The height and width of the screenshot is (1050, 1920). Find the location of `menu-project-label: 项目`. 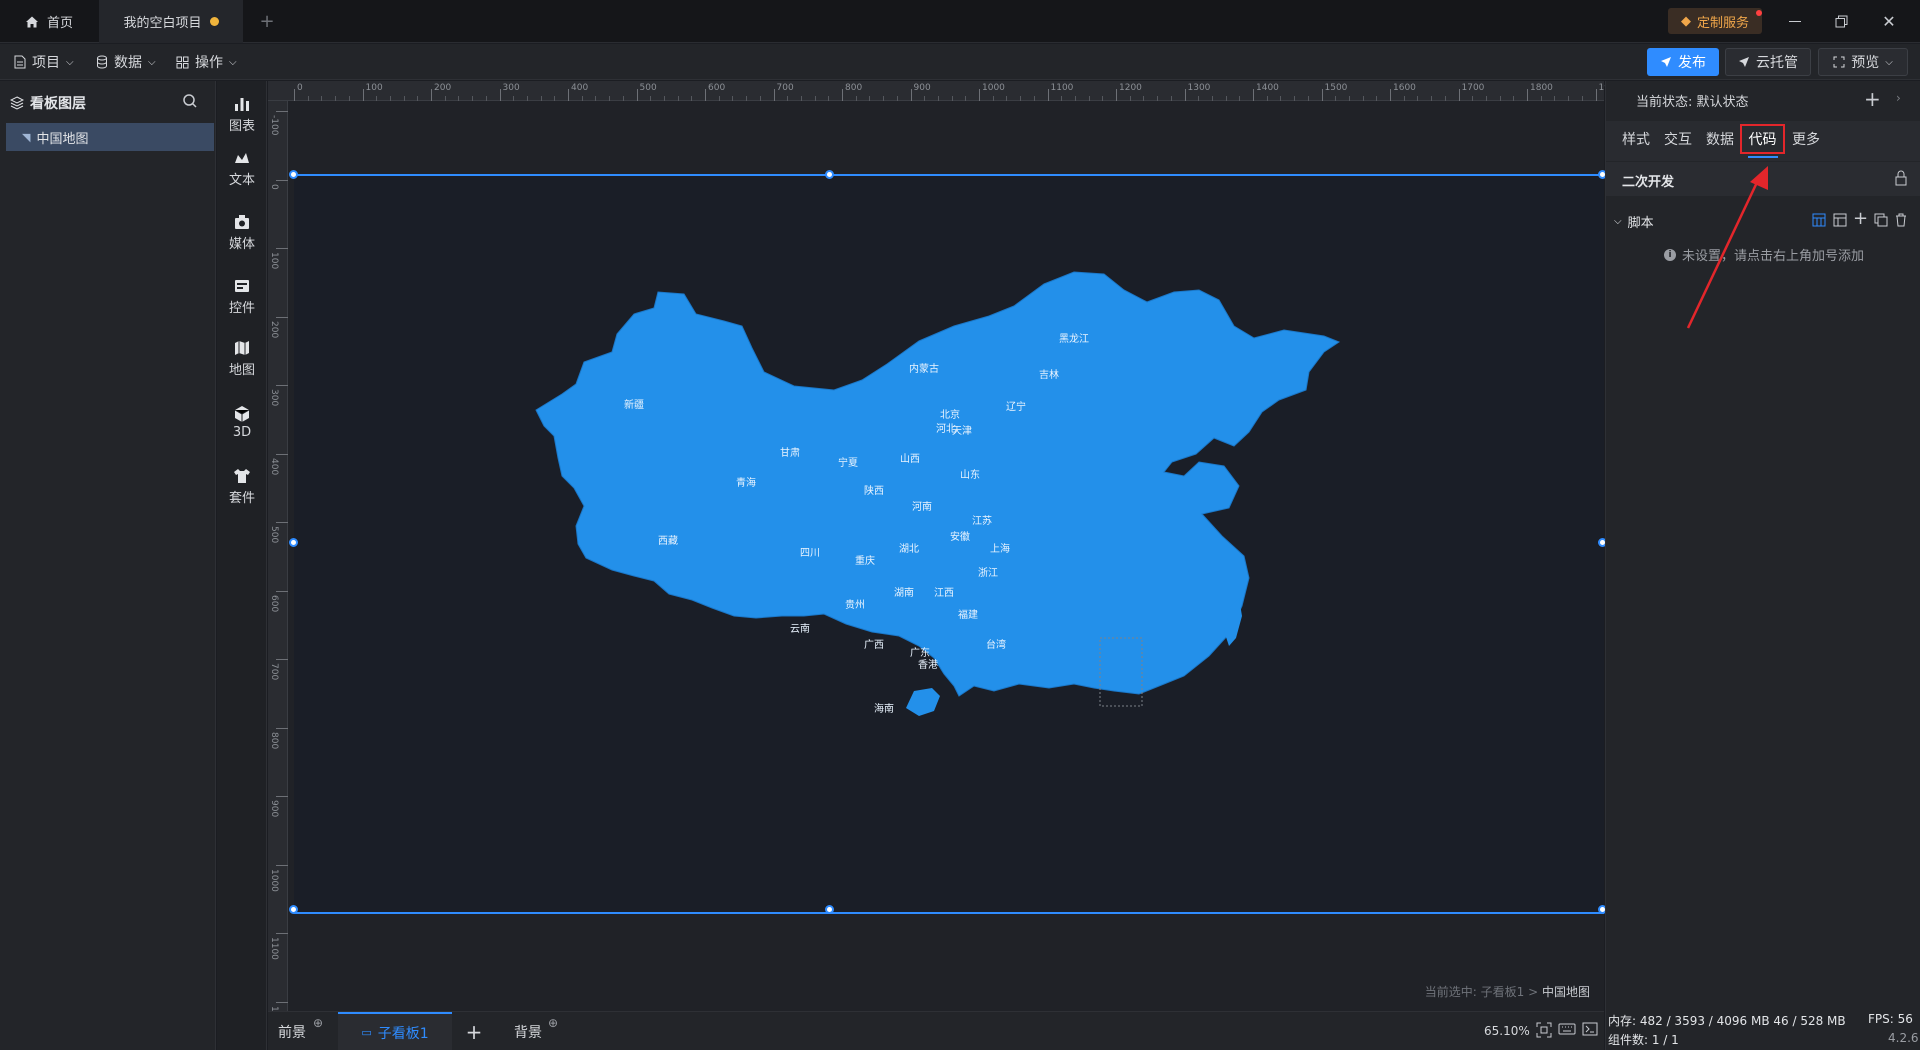

menu-project-label: 项目 is located at coordinates (46, 63).